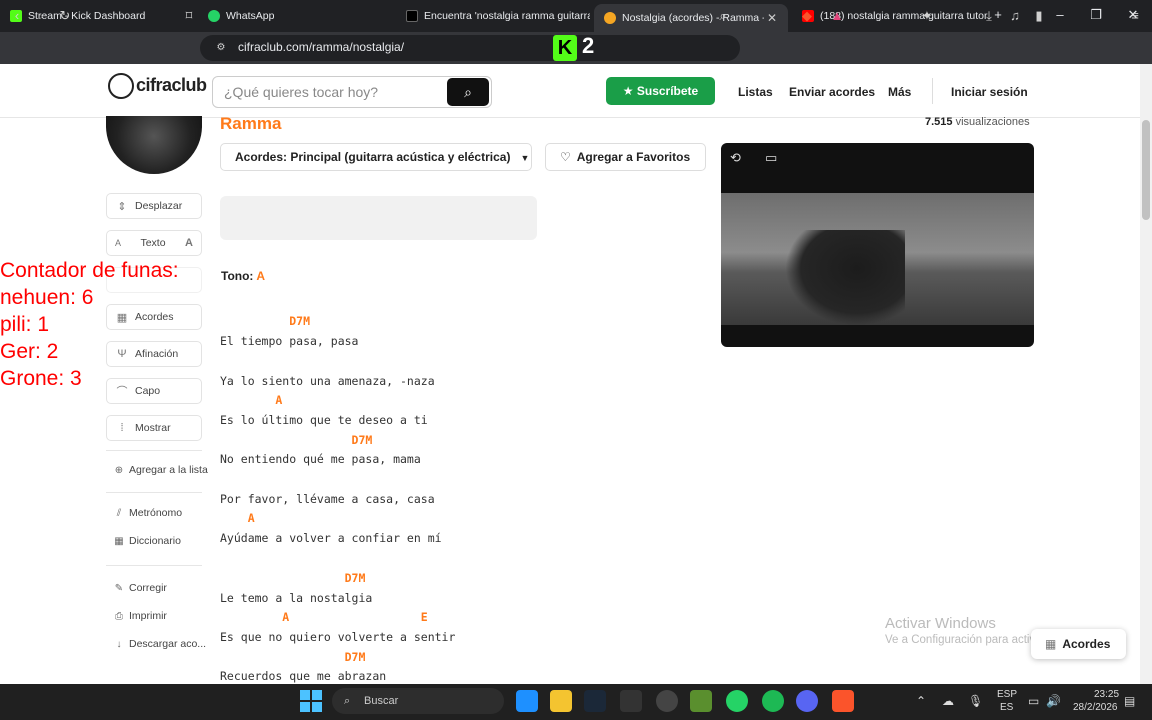  What do you see at coordinates (221, 48) in the screenshot?
I see `site-info-icon: ⚙` at bounding box center [221, 48].